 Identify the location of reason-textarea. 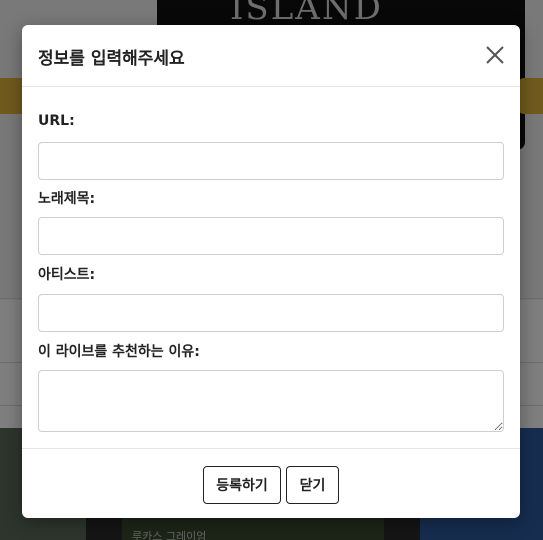
(271, 401).